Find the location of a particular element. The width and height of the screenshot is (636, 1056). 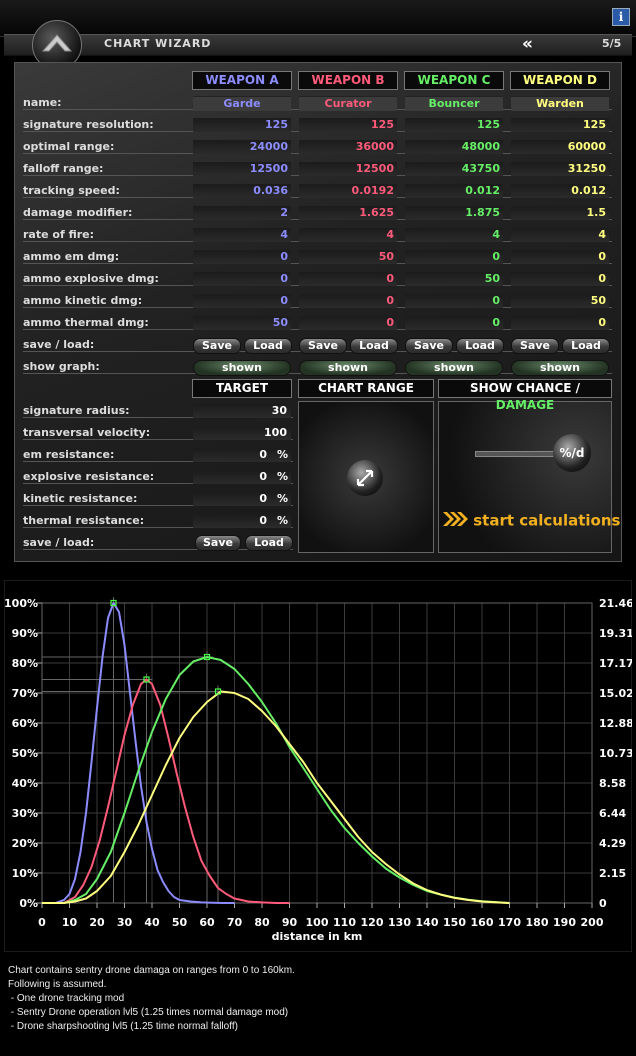

weapon-param-field: 48000 is located at coordinates (454, 147).